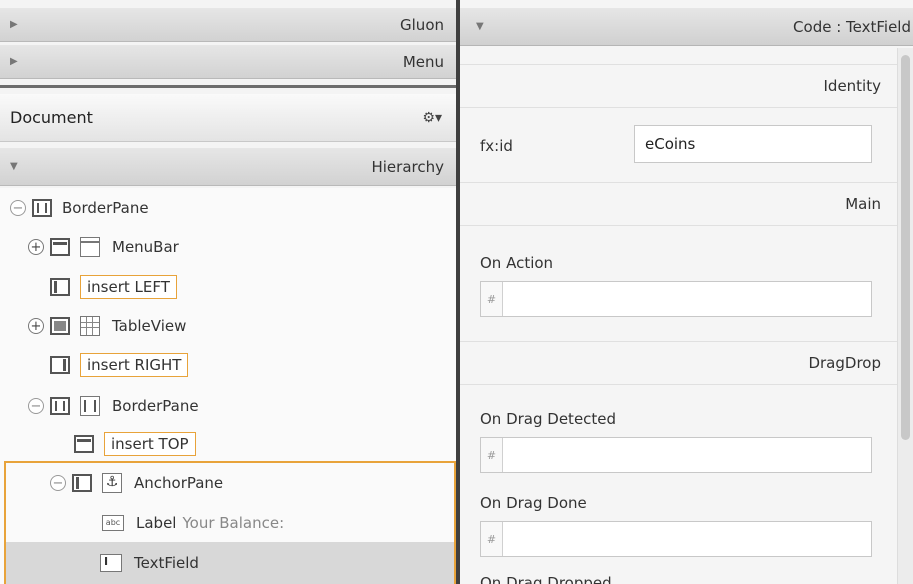 The height and width of the screenshot is (584, 913). What do you see at coordinates (228, 444) in the screenshot?
I see `tree-row-insert-top: insert TOP` at bounding box center [228, 444].